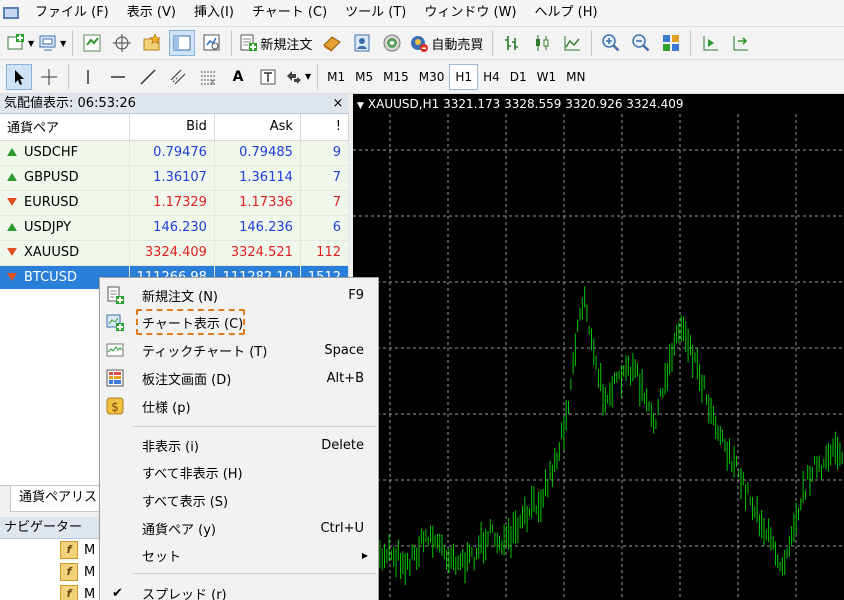 The image size is (844, 600). I want to click on arrow-down-icon, so click(12, 201).